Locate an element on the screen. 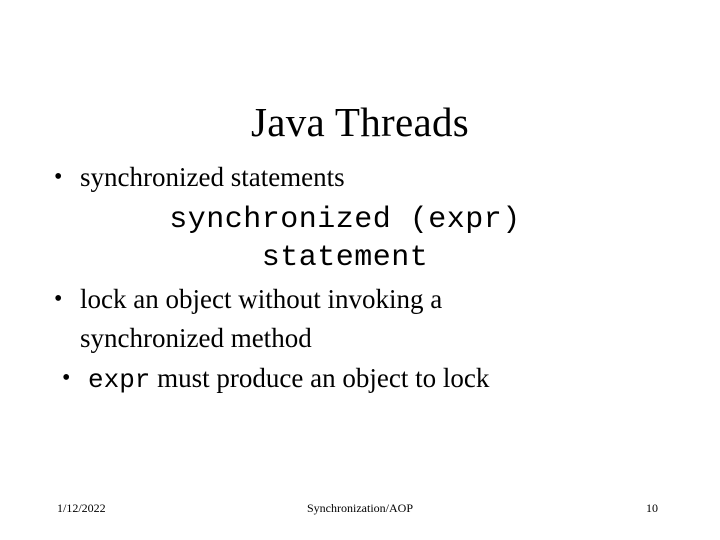 This screenshot has height=540, width=720. slide-footer: 1/12/2022 Synchronization/AOP 10 is located at coordinates (360, 512).